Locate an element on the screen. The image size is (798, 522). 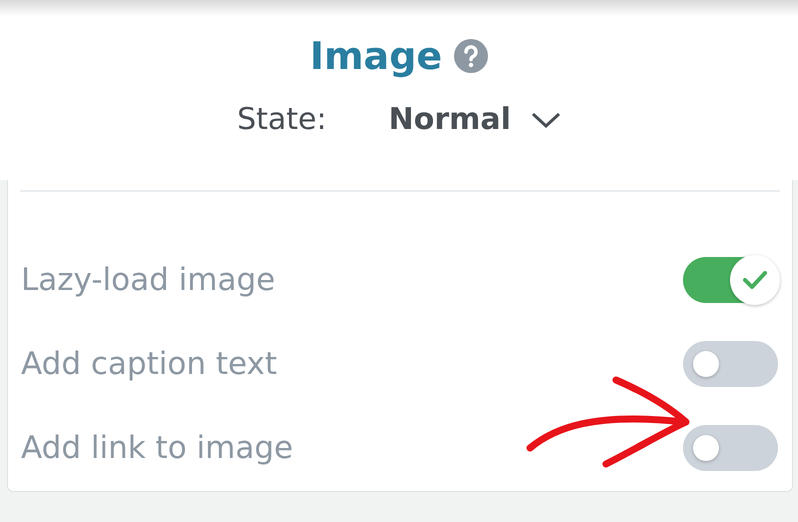
state-label: State: is located at coordinates (282, 119).